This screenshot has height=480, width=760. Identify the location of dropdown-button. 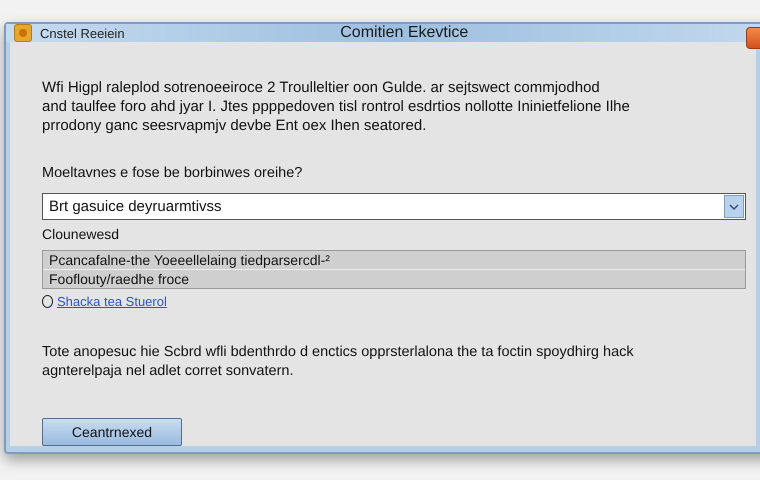
(734, 206).